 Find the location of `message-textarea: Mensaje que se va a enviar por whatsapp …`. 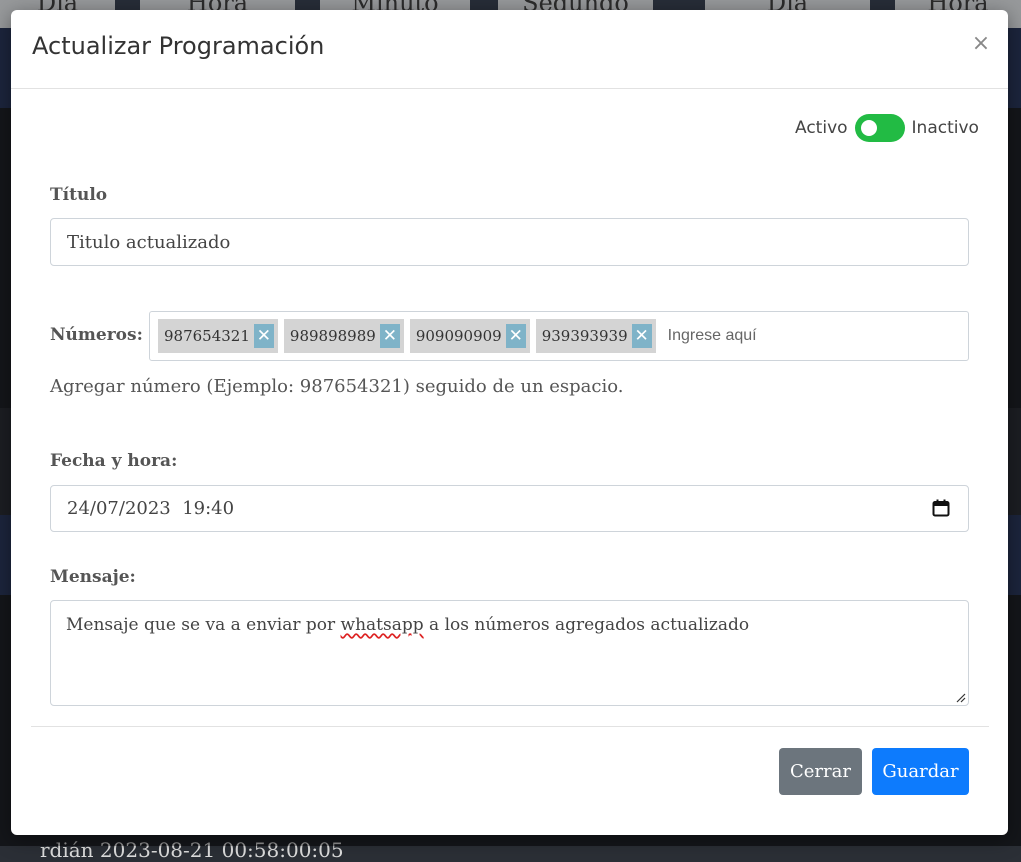

message-textarea: Mensaje que se va a enviar por whatsapp … is located at coordinates (509, 653).